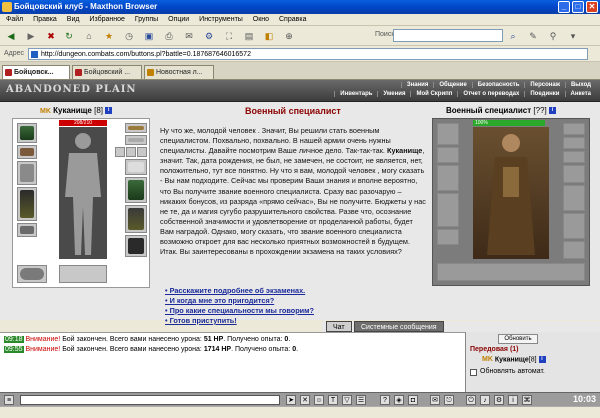 This screenshot has height=418, width=600. Describe the element at coordinates (494, 349) in the screenshot. I see `location-name: Передовая (1)` at that location.